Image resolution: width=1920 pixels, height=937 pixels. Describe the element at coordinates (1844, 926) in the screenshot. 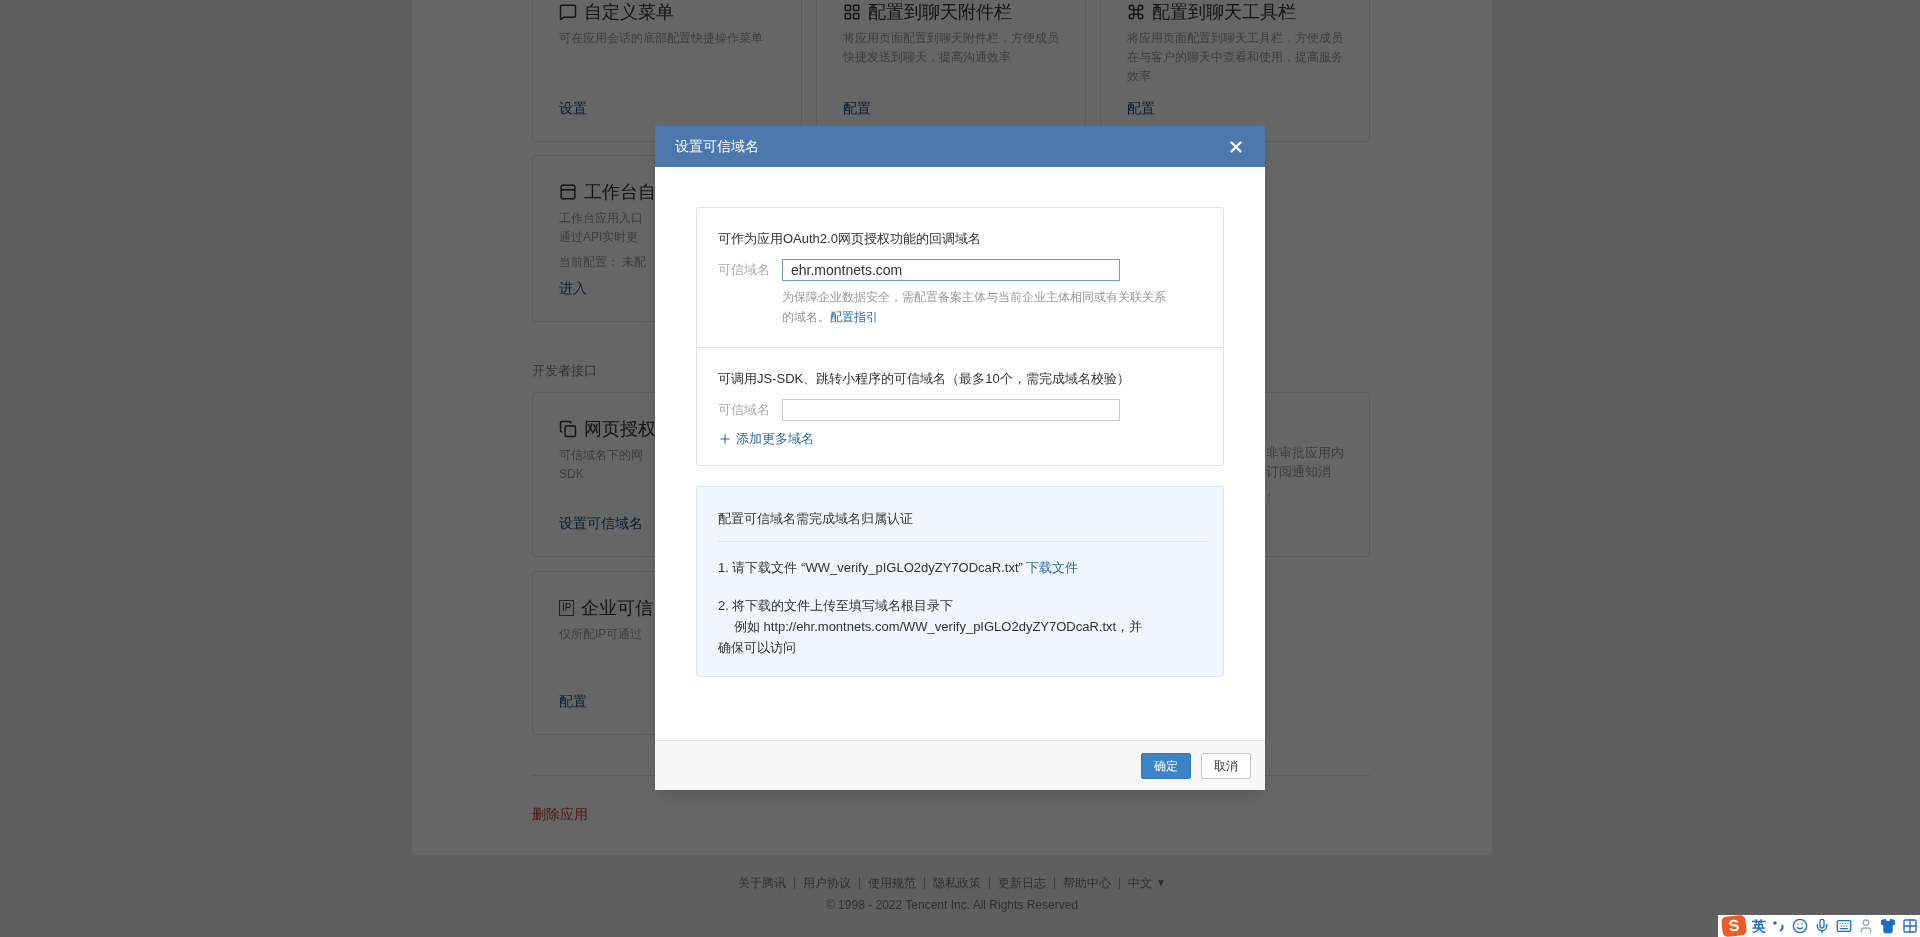

I see `keyboard-icon` at that location.